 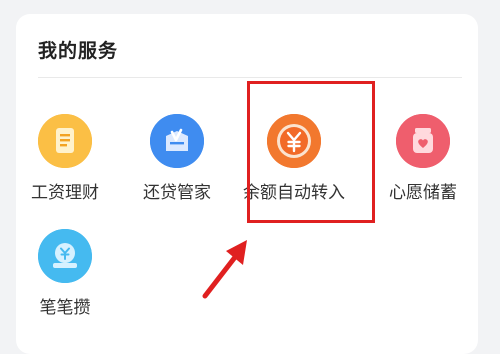 What do you see at coordinates (294, 141) in the screenshot?
I see `yuan-icon` at bounding box center [294, 141].